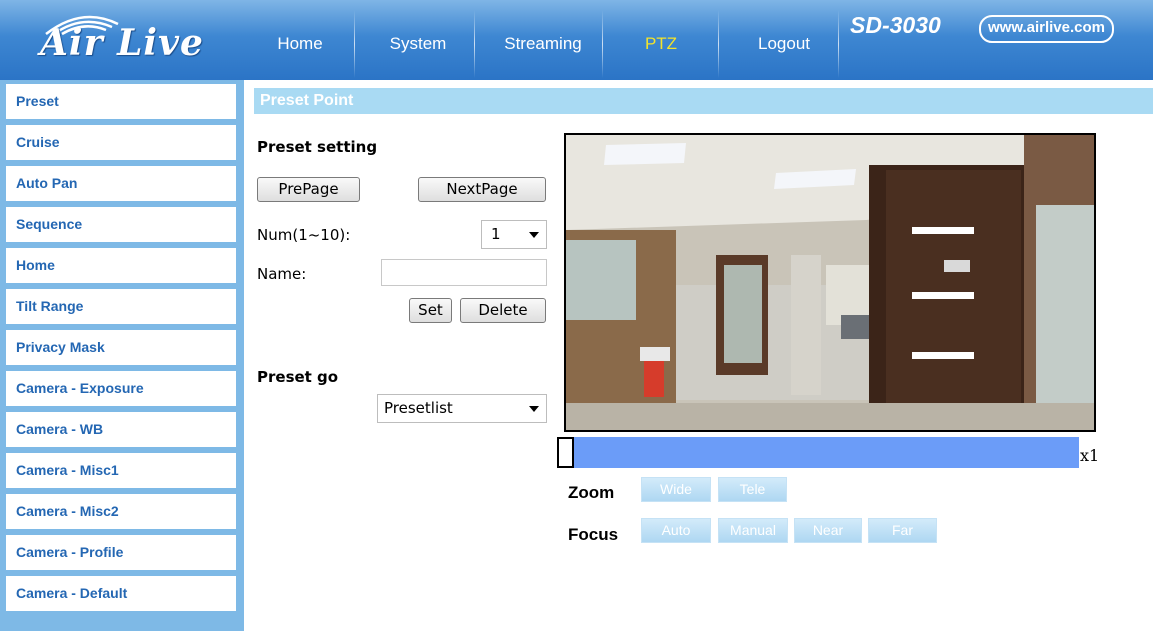 The height and width of the screenshot is (631, 1153). I want to click on sidebar-item-preset: Preset, so click(121, 101).